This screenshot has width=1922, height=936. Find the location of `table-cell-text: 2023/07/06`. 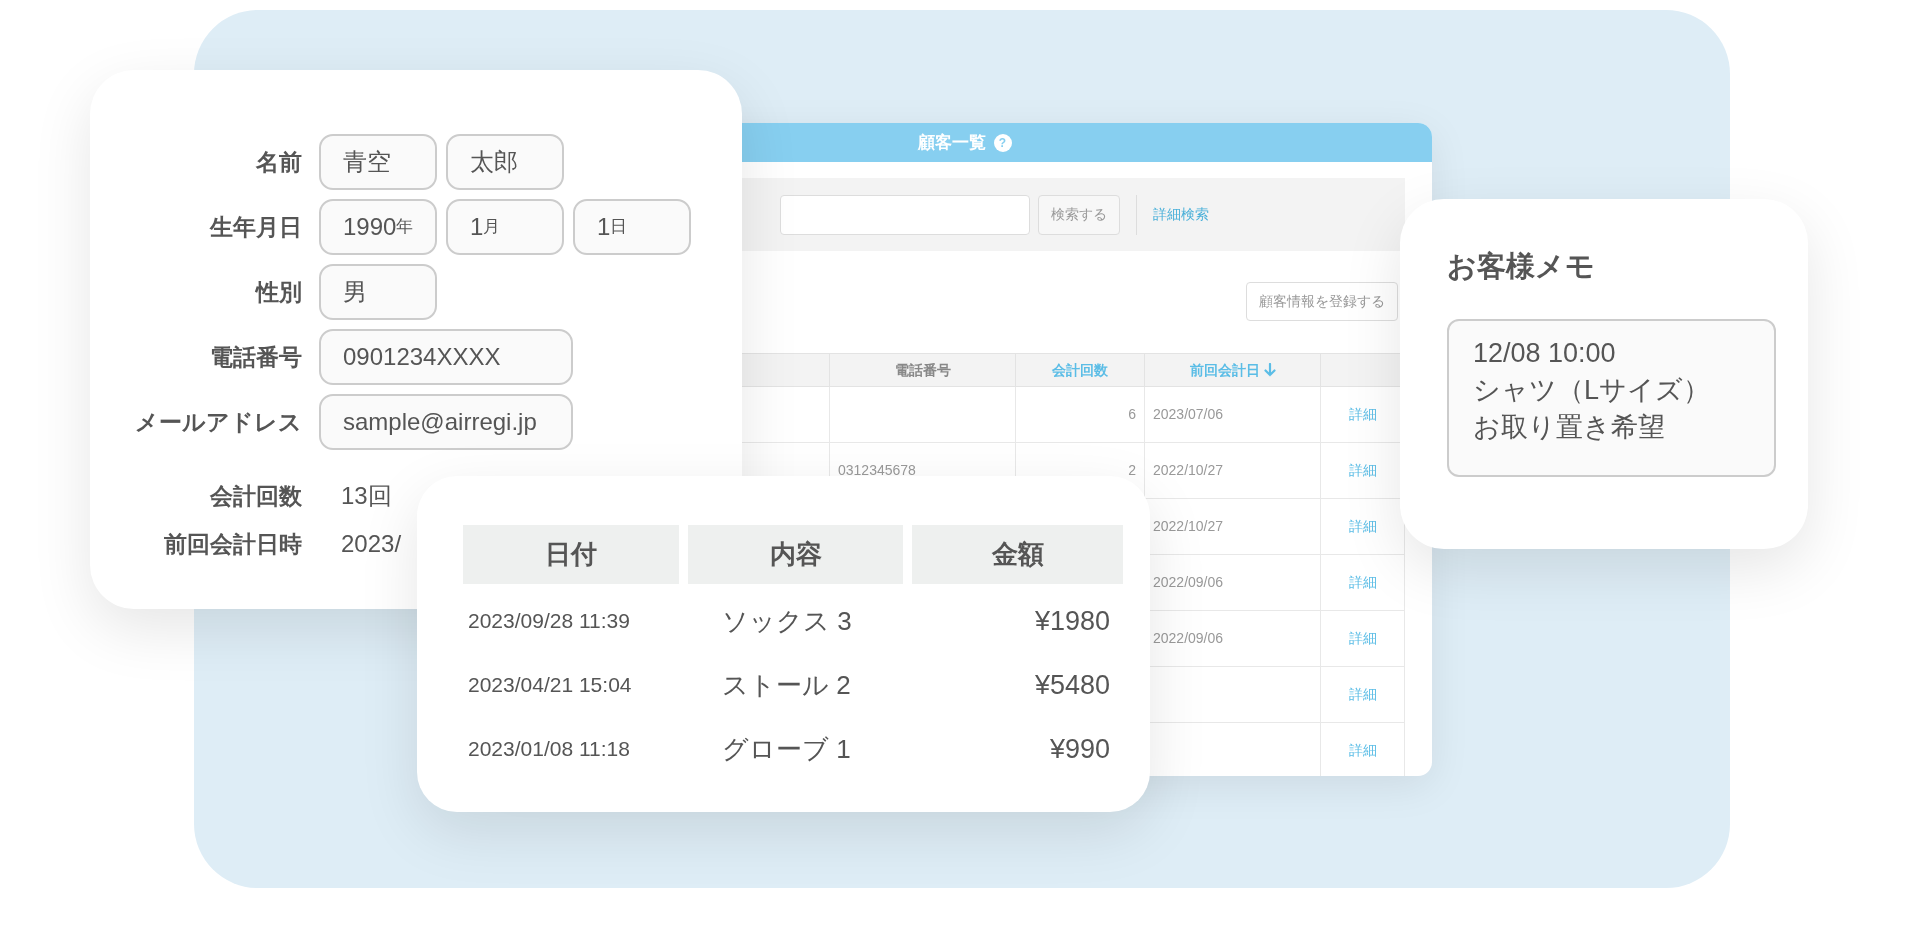

table-cell-text: 2023/07/06 is located at coordinates (1188, 414).